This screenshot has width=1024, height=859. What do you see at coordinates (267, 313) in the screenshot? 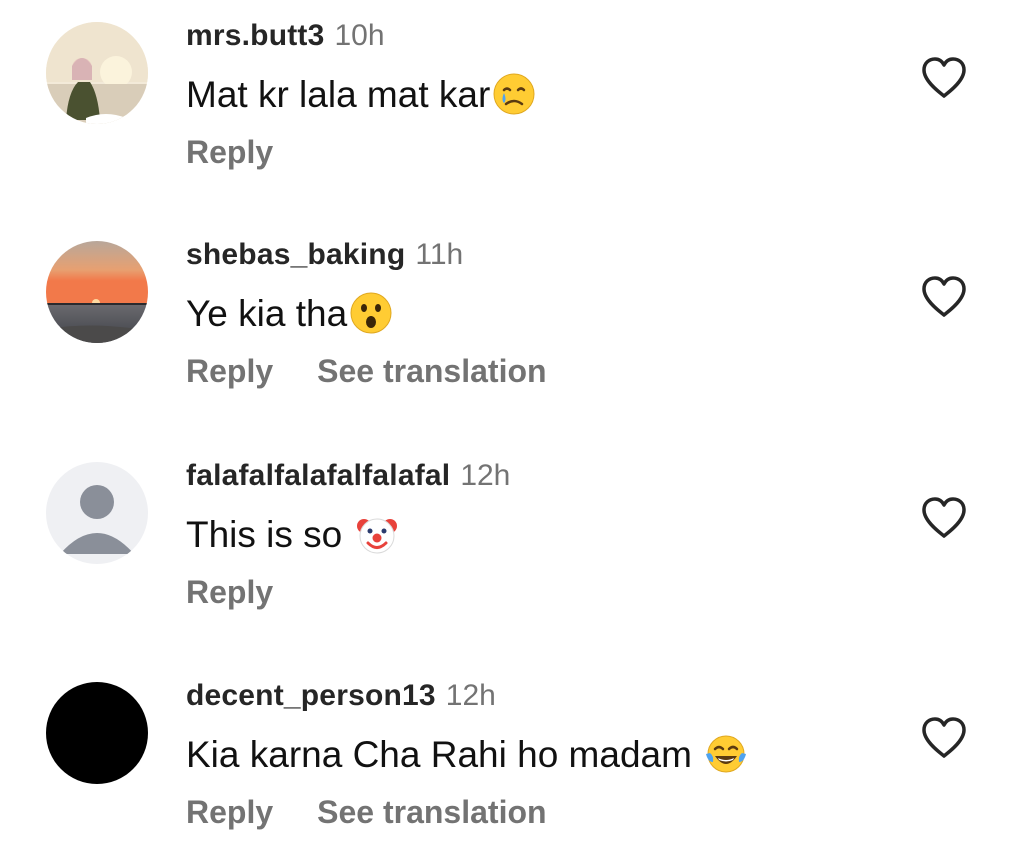
I see `comment-body: Ye kia tha` at bounding box center [267, 313].